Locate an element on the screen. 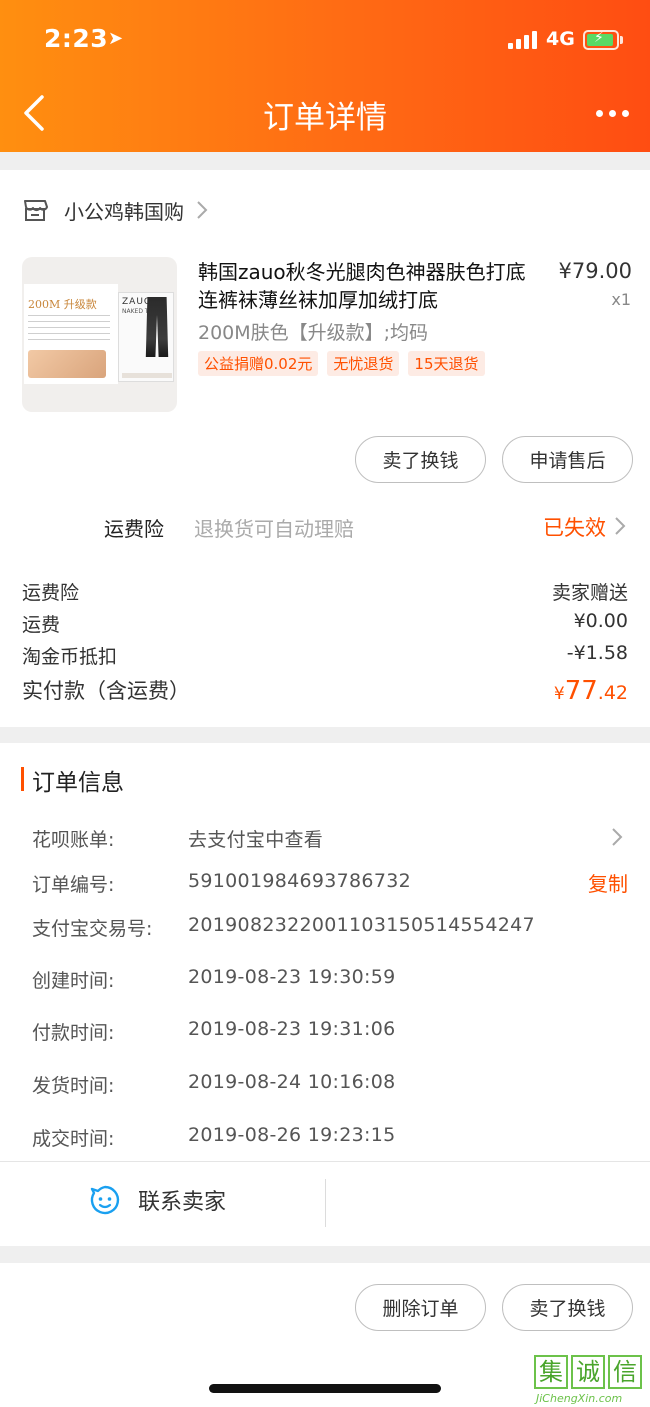 This screenshot has width=650, height=1407. total-label: 实付款（含运费） is located at coordinates (106, 691).